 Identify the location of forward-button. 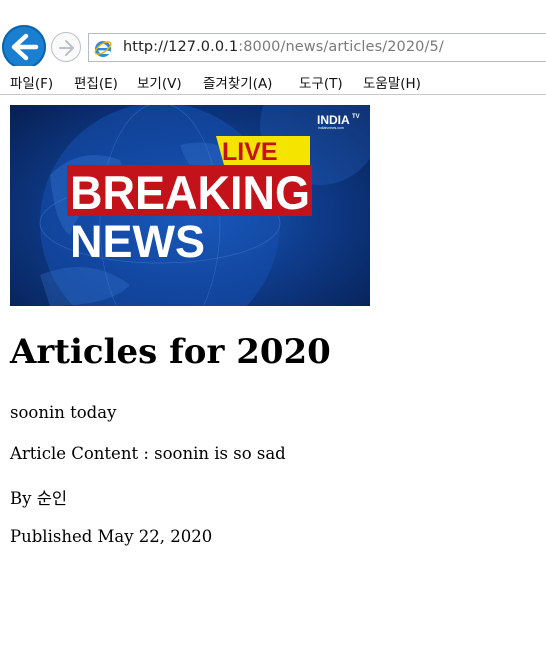
(66, 47).